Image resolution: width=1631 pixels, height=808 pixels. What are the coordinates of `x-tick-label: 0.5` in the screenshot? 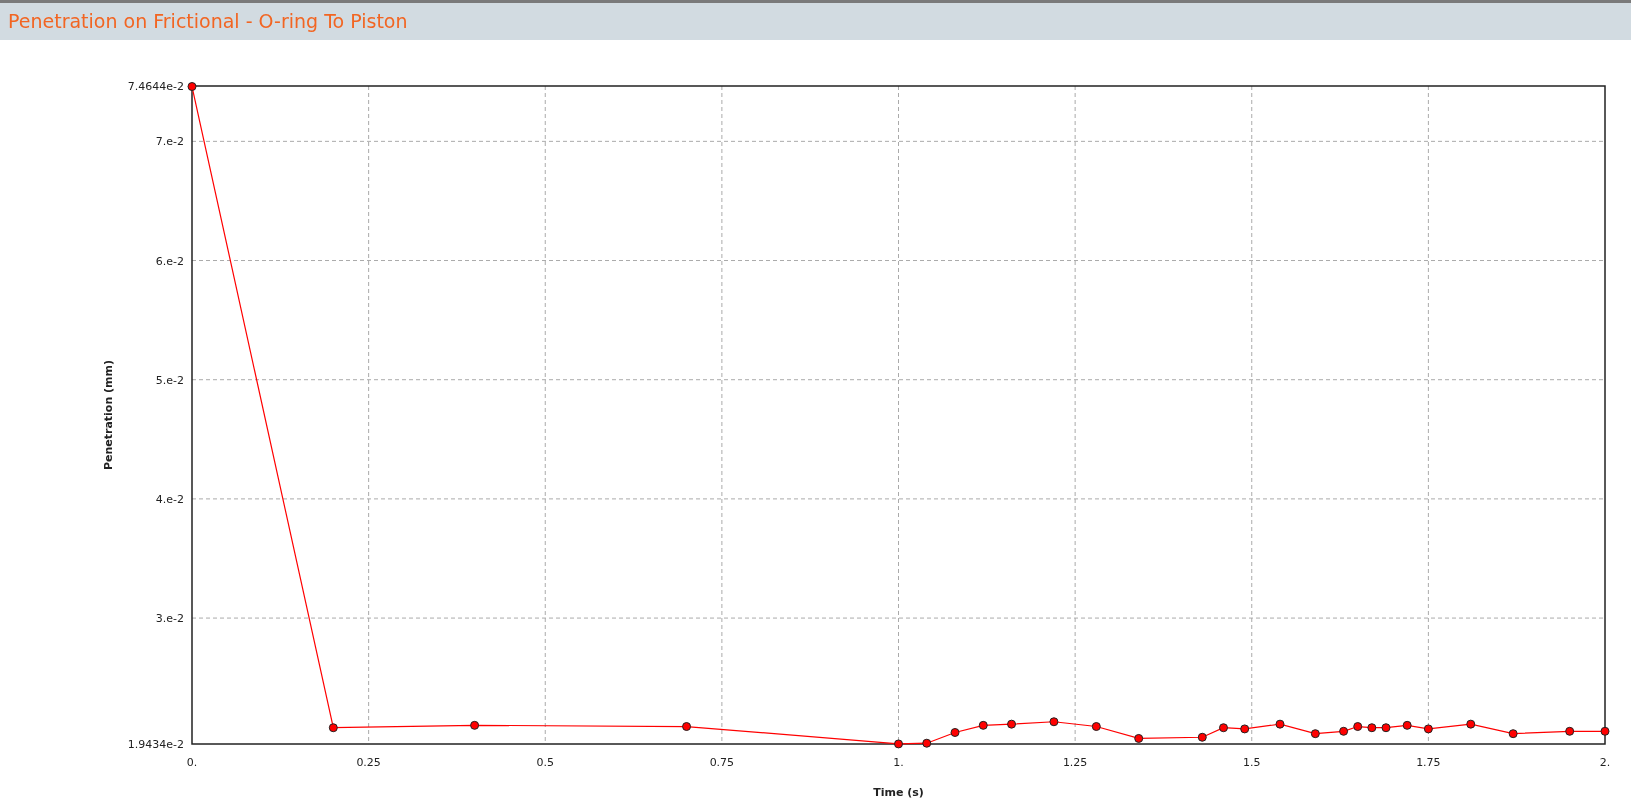 It's located at (545, 762).